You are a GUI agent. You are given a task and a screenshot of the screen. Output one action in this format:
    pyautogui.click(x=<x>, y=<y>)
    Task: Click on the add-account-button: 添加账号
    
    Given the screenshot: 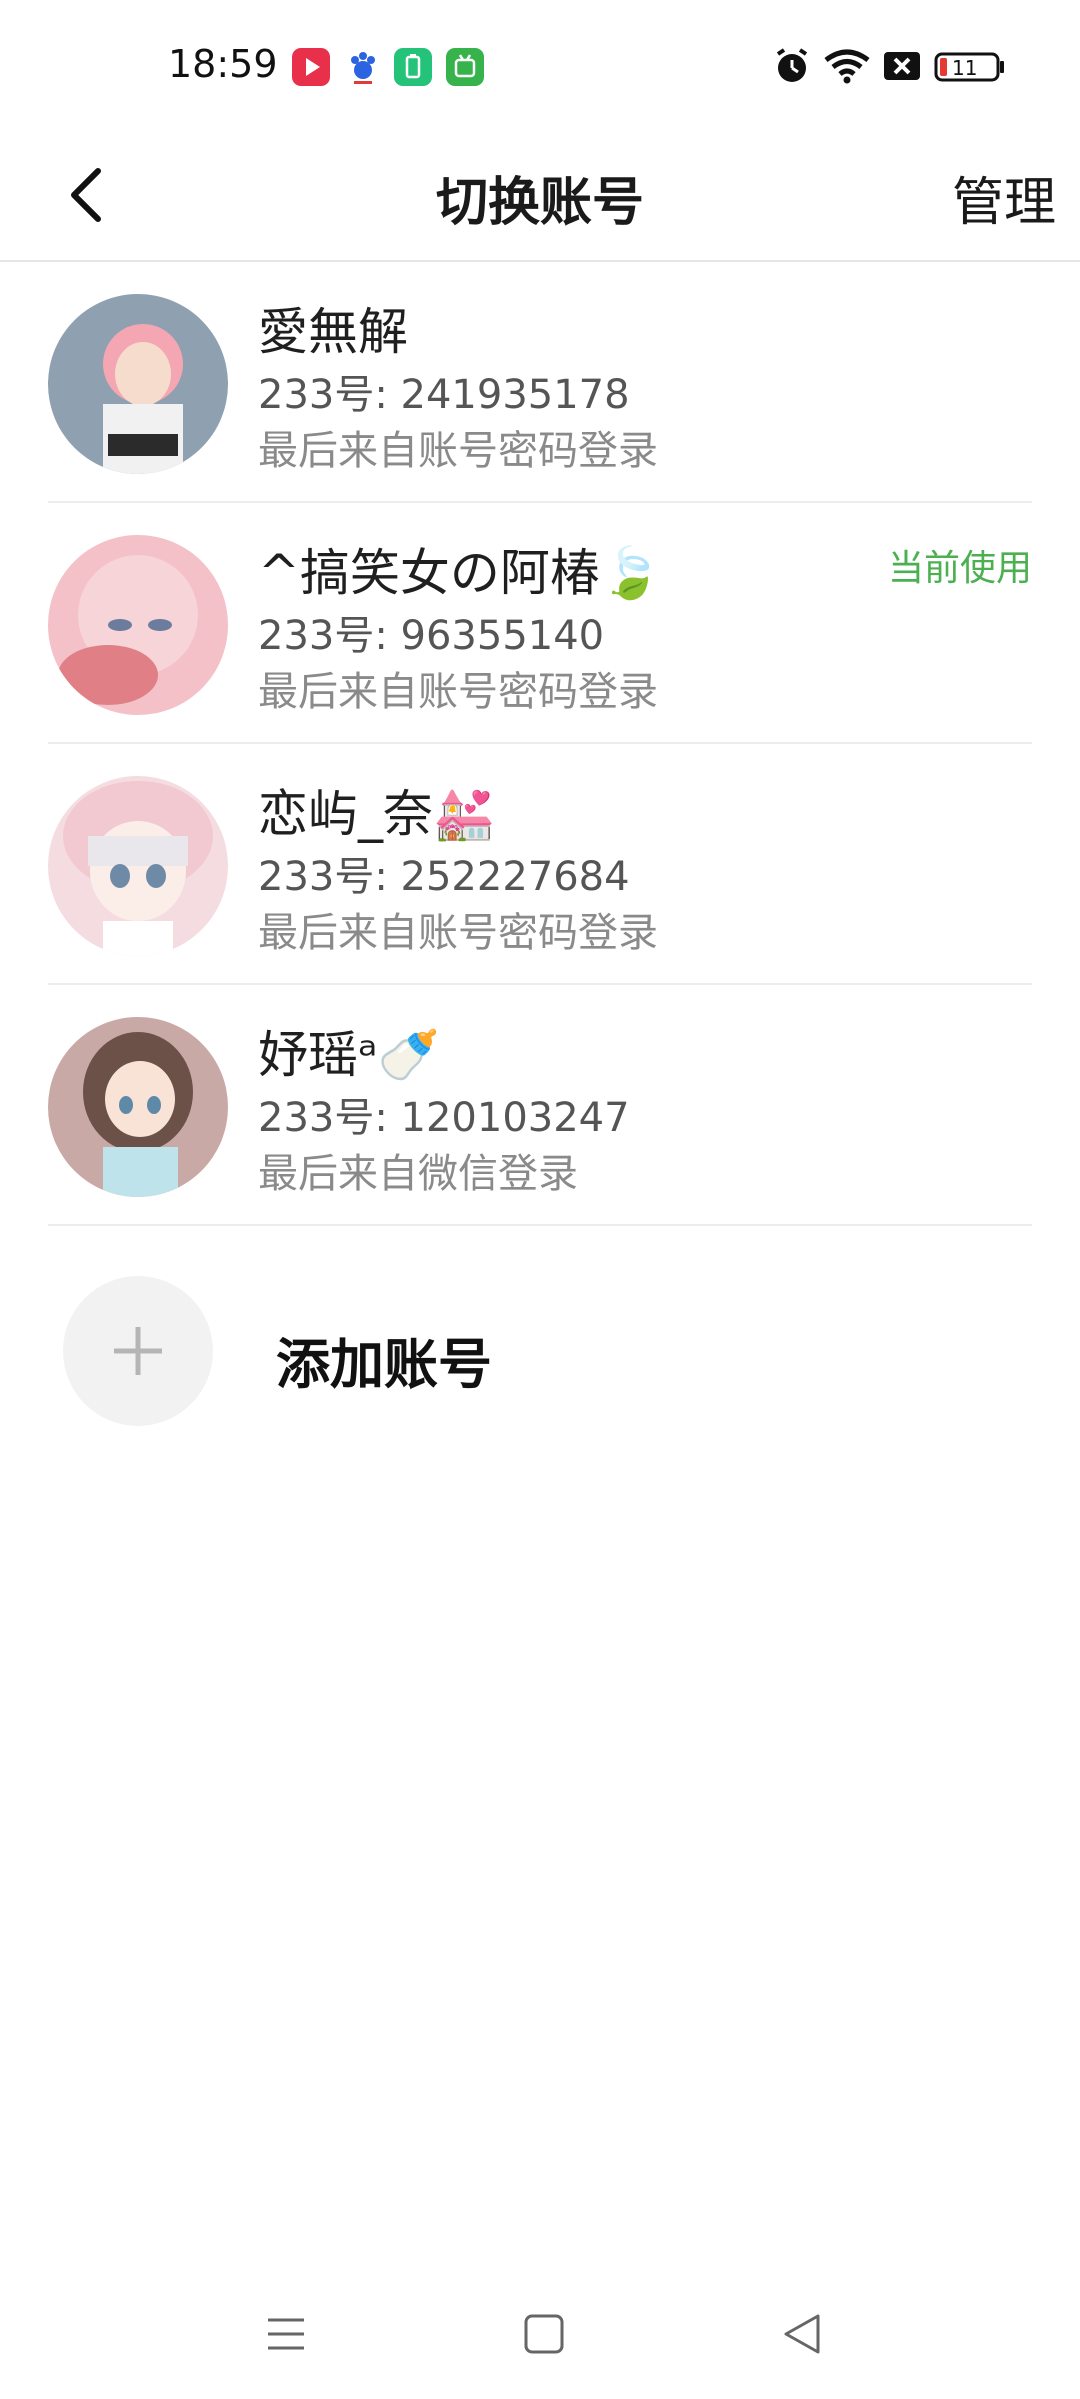 What is the action you would take?
    pyautogui.click(x=540, y=1328)
    